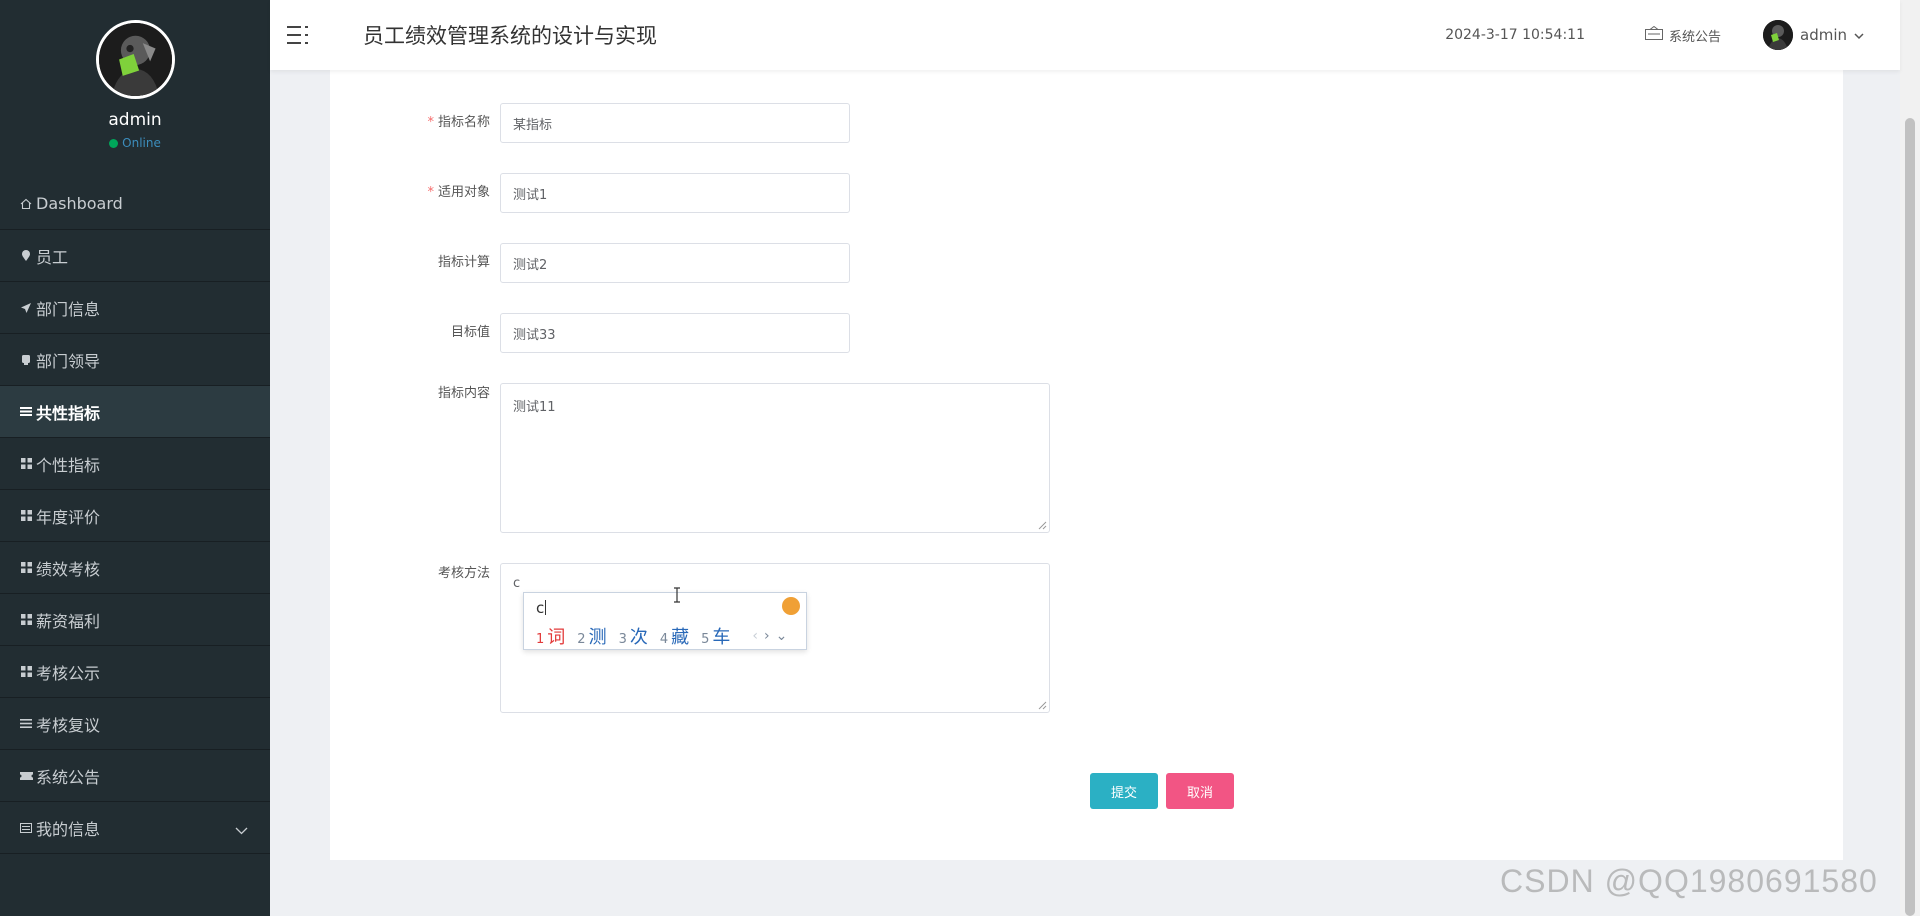  What do you see at coordinates (458, 122) in the screenshot?
I see `field-label: * 指标名称` at bounding box center [458, 122].